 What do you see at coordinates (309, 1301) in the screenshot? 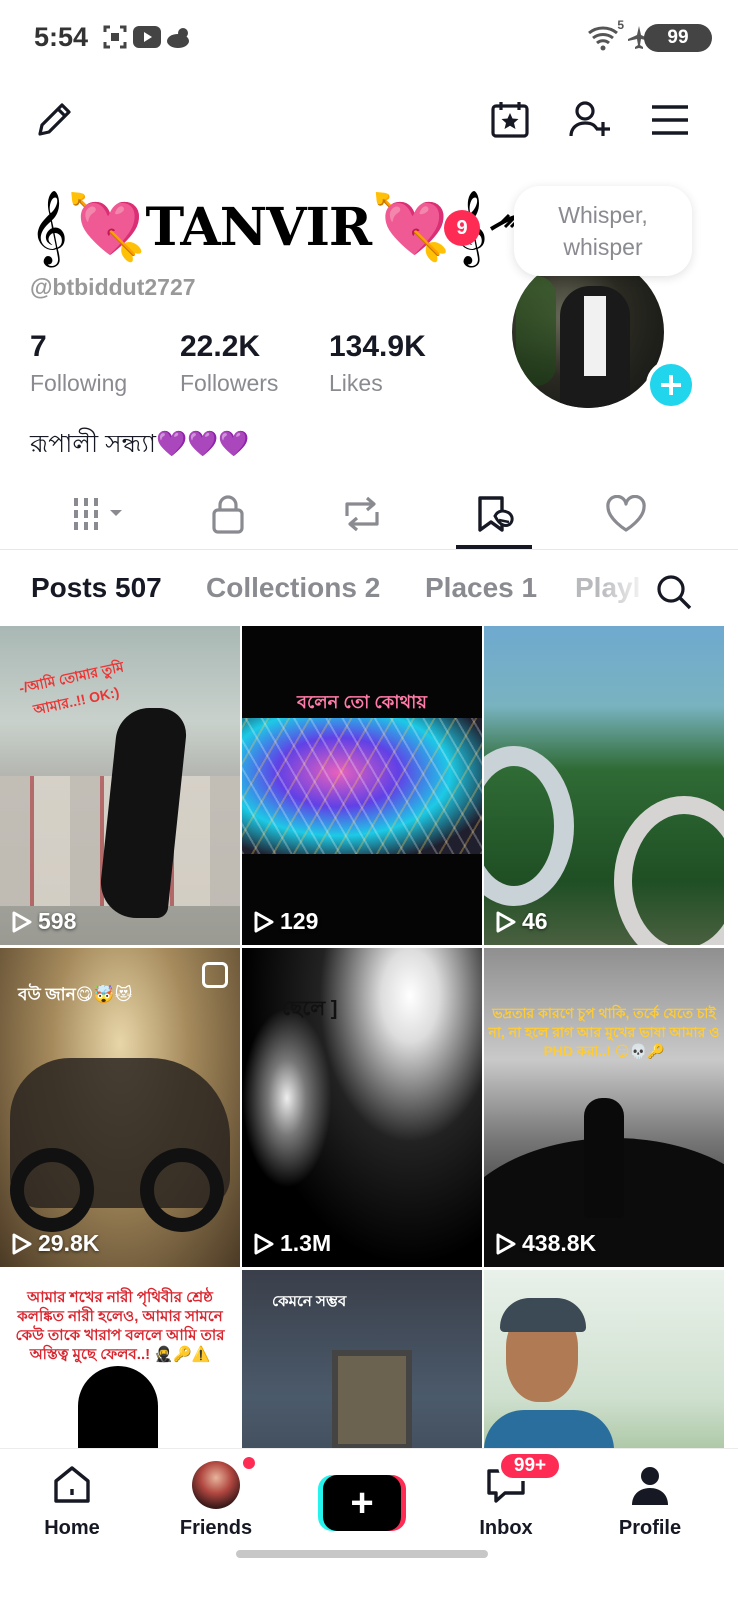
I see `tile-caption: কেমনে সম্ভব` at bounding box center [309, 1301].